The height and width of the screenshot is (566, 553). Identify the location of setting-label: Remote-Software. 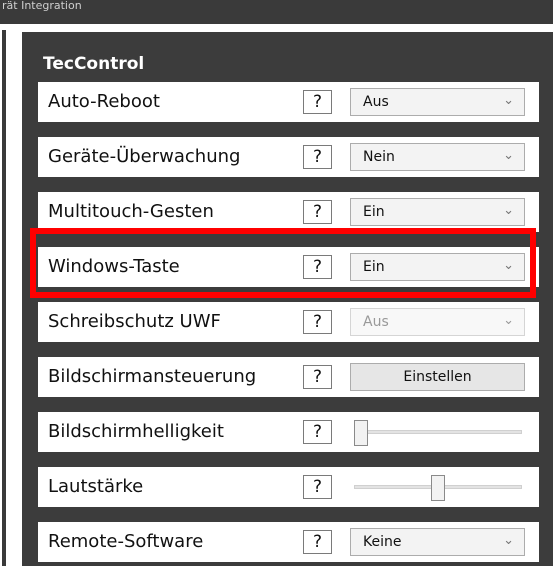
(126, 541).